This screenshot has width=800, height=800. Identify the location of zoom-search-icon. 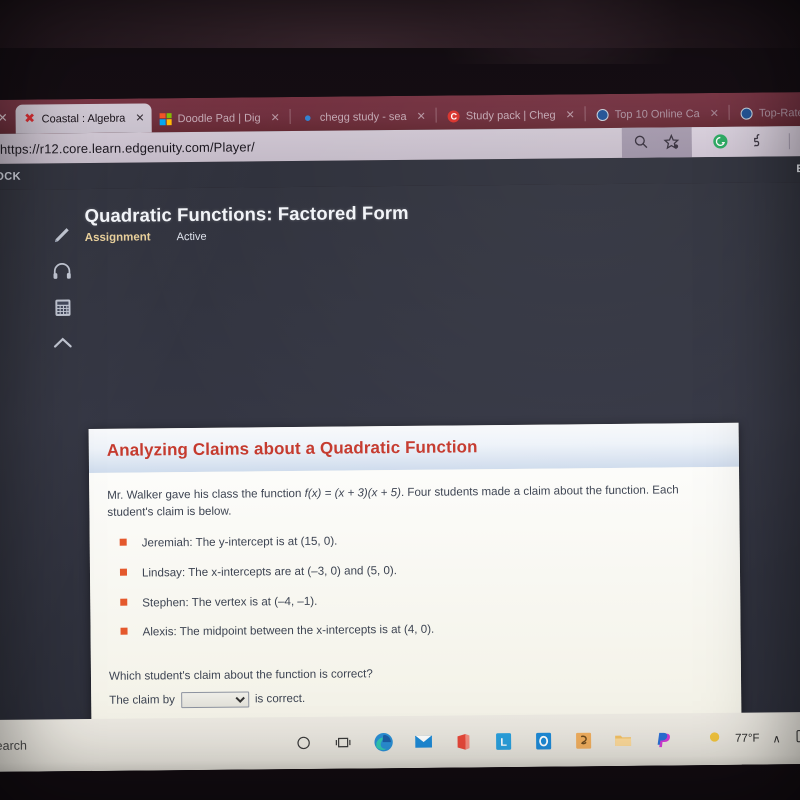
(642, 143).